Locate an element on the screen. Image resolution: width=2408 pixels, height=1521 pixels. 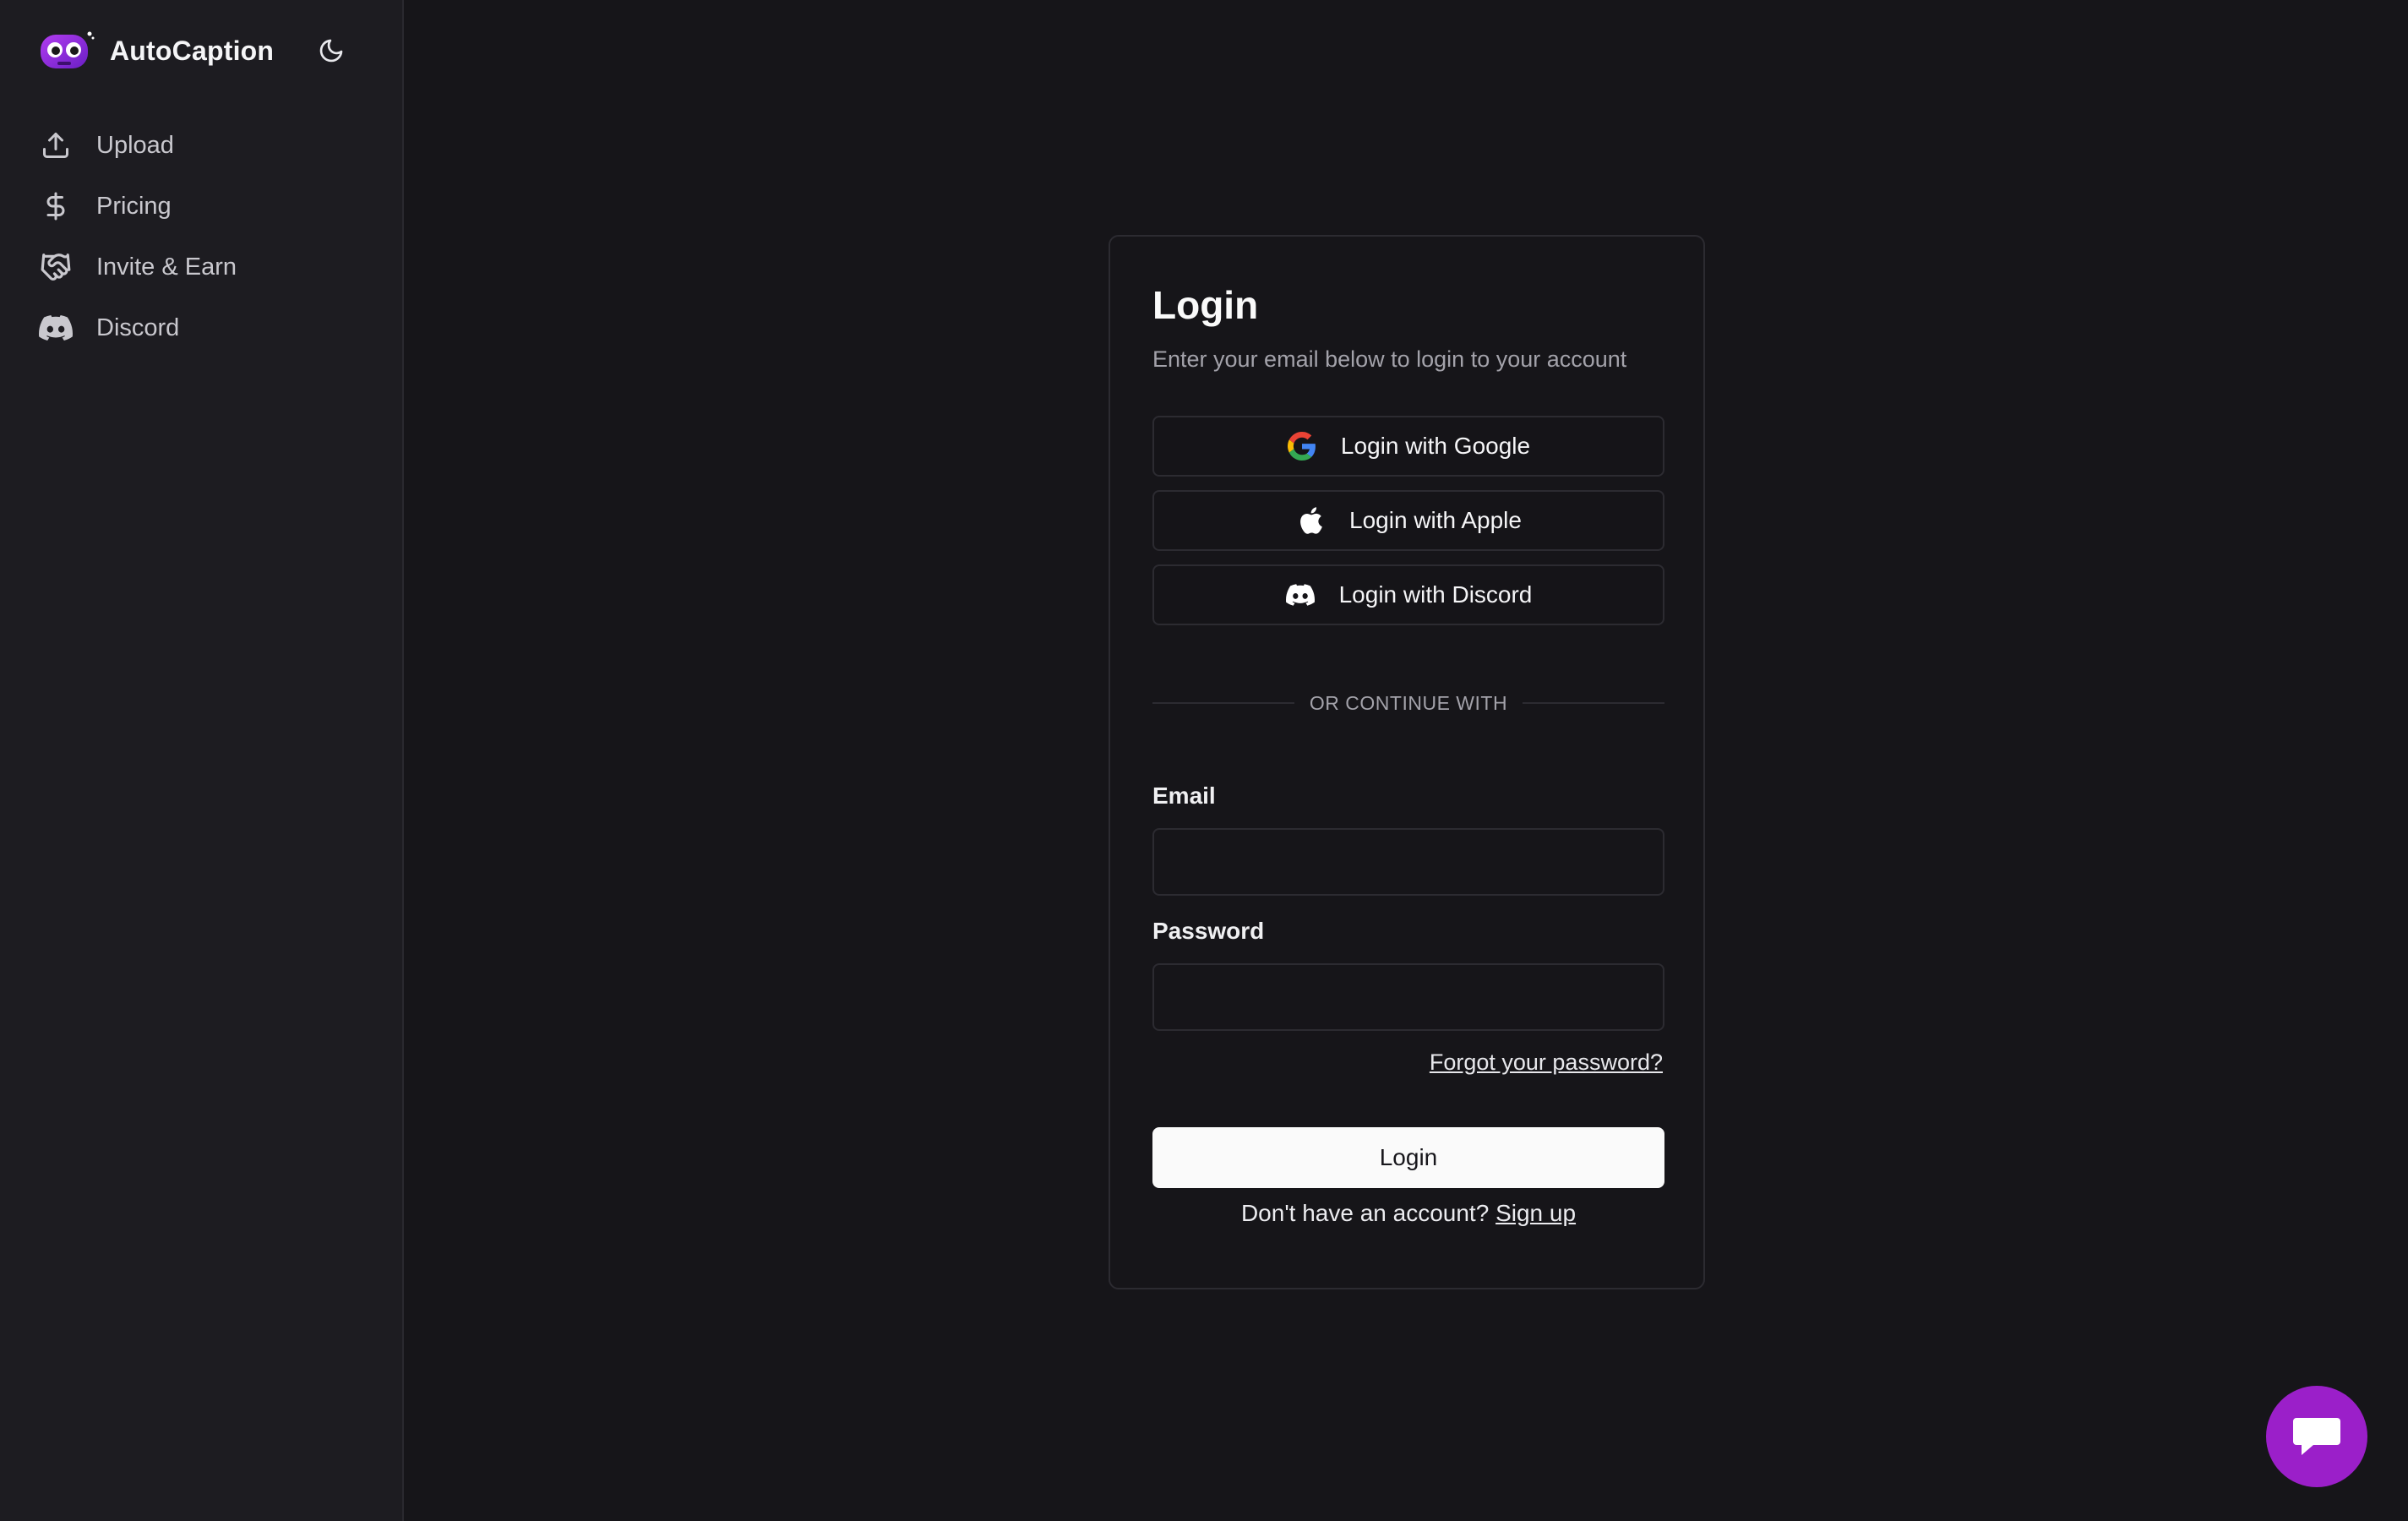
forgot-password-link: Forgot your password? is located at coordinates (1546, 1062).